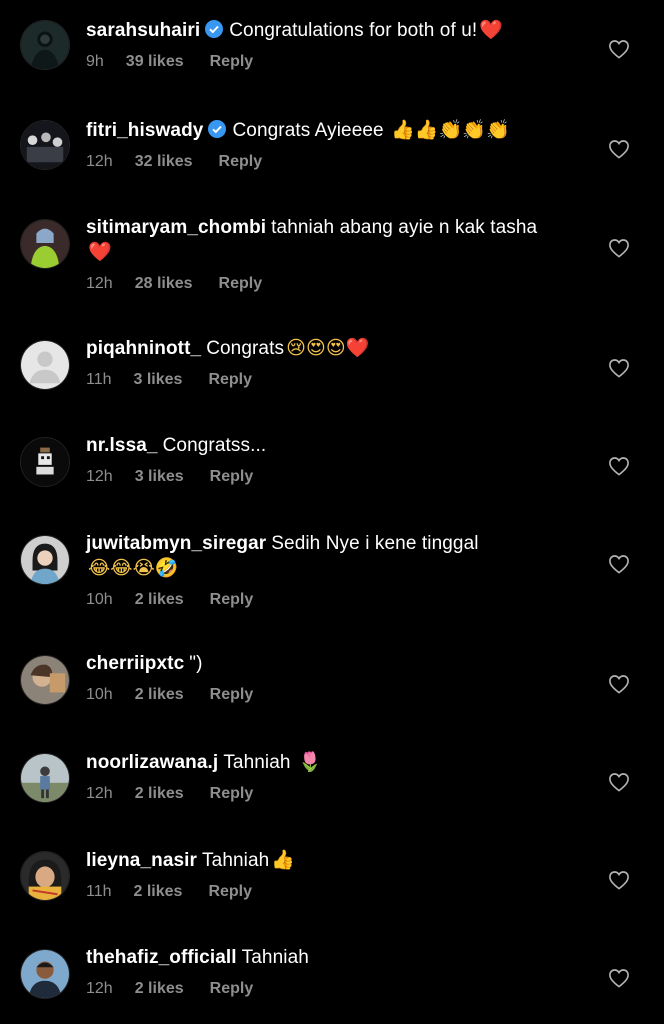 The image size is (664, 1024). What do you see at coordinates (143, 348) in the screenshot?
I see `username: piqahninott_` at bounding box center [143, 348].